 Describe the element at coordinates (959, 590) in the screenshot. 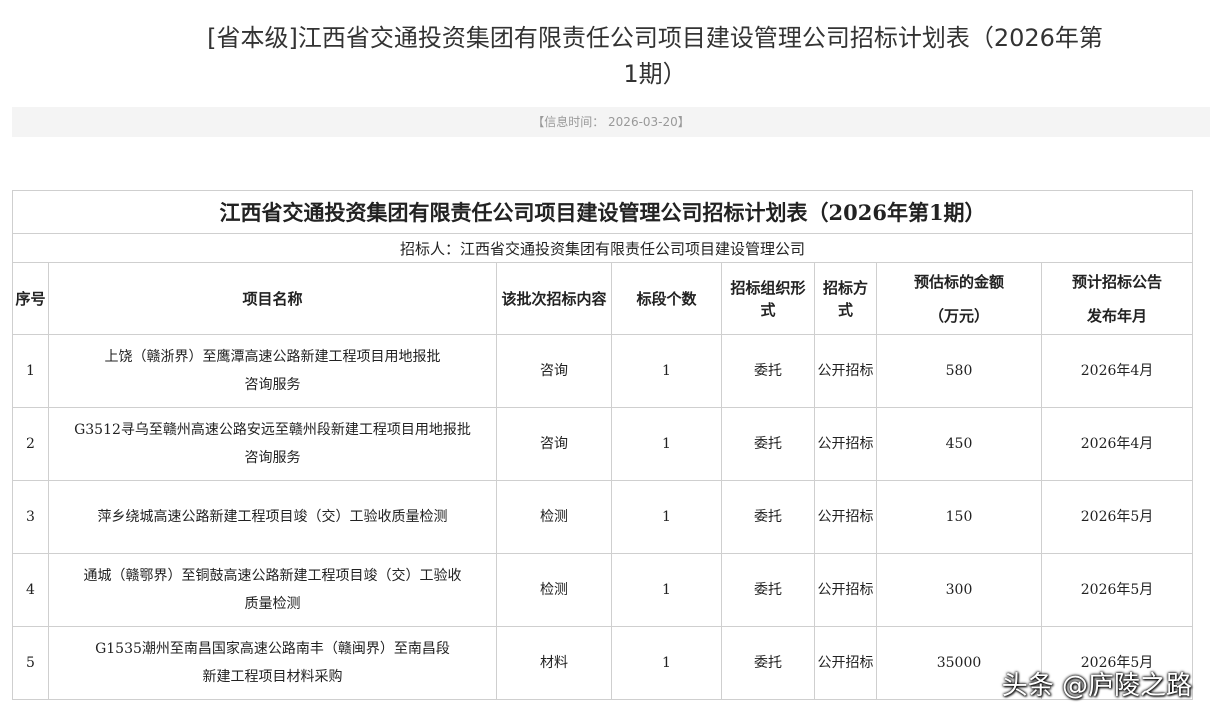

I see `cell-amount: 300` at that location.